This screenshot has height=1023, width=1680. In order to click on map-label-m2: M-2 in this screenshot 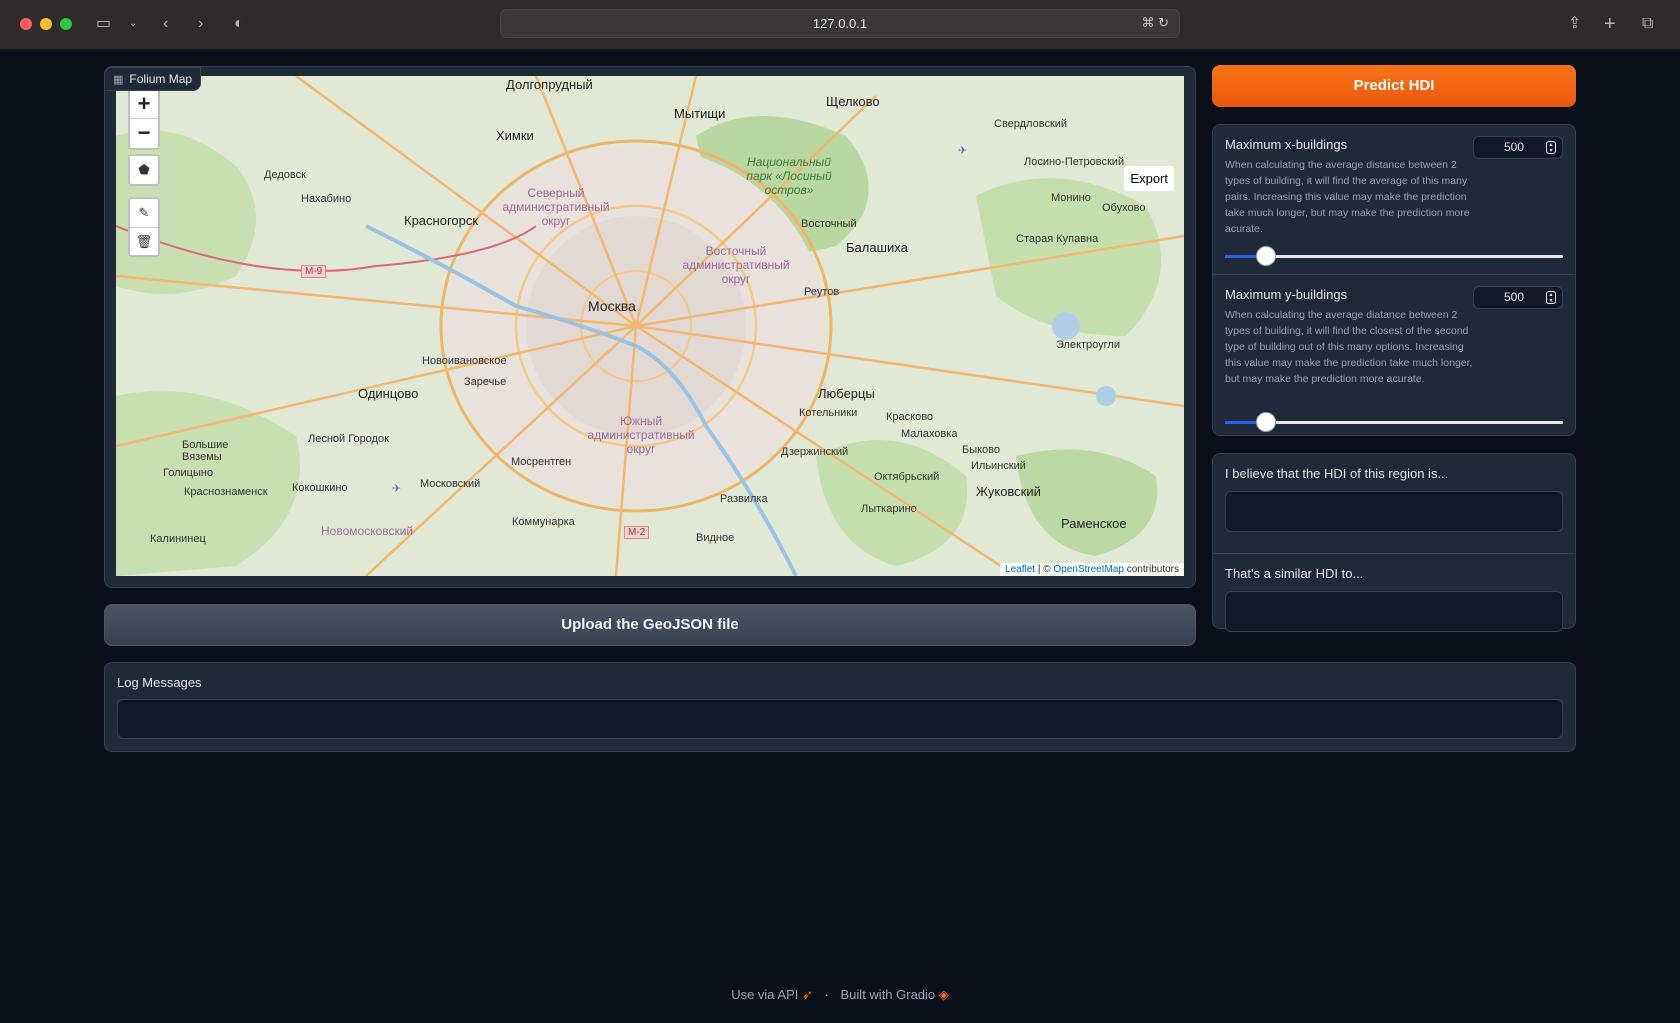, I will do `click(637, 532)`.